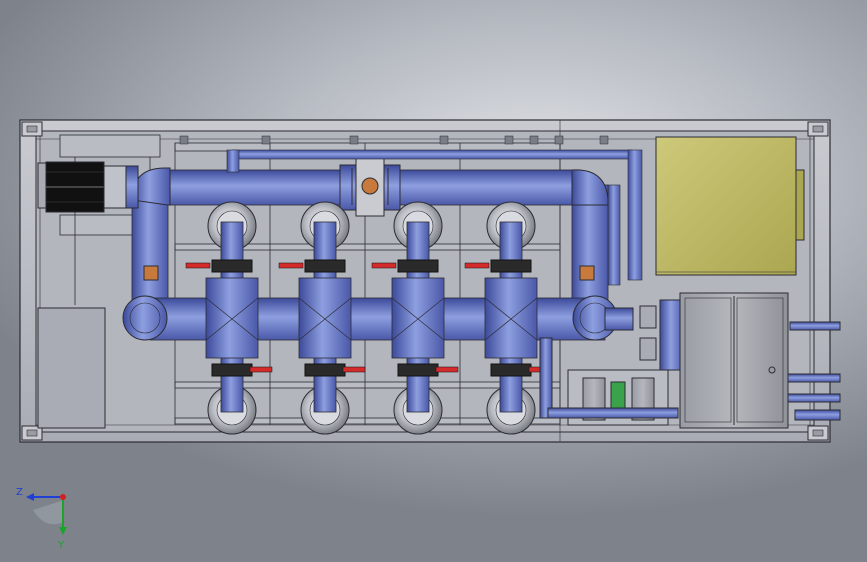  I want to click on triad-z-label: Z, so click(19, 492).